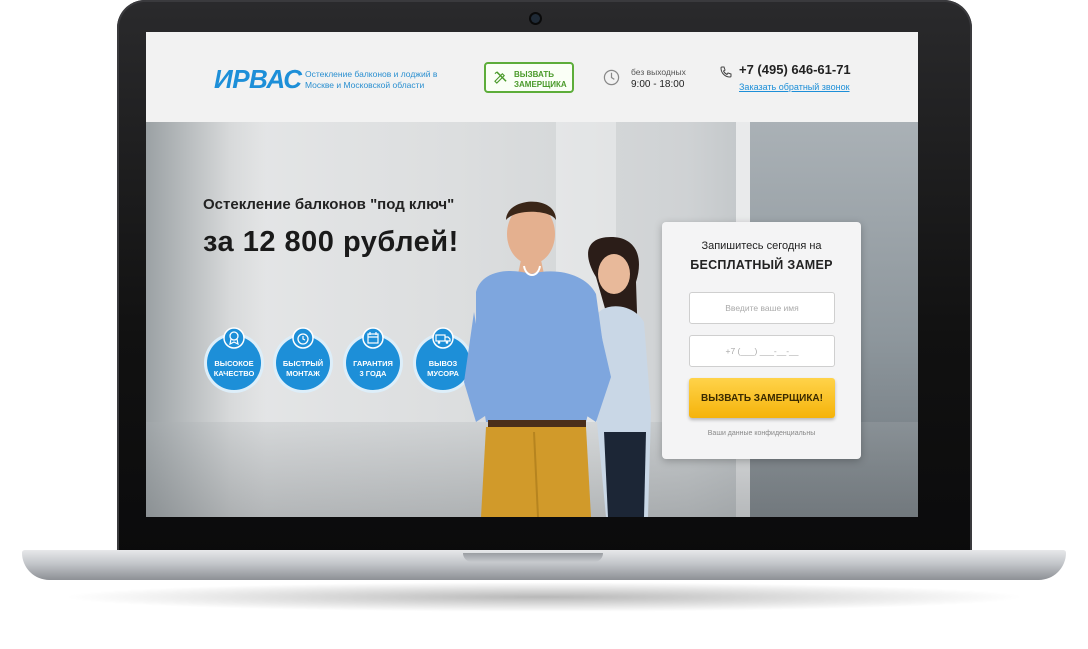 This screenshot has height=649, width=1088. I want to click on laptop-notch, so click(533, 557).